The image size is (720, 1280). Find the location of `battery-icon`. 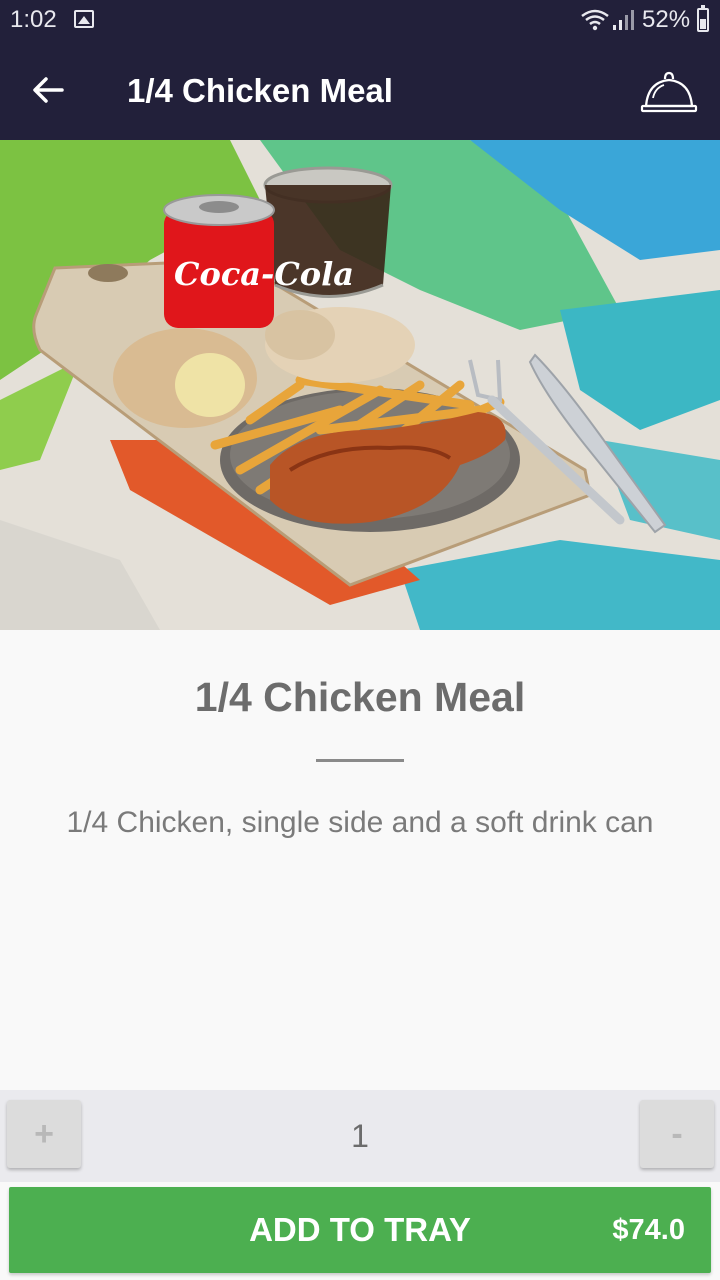

battery-icon is located at coordinates (703, 18).